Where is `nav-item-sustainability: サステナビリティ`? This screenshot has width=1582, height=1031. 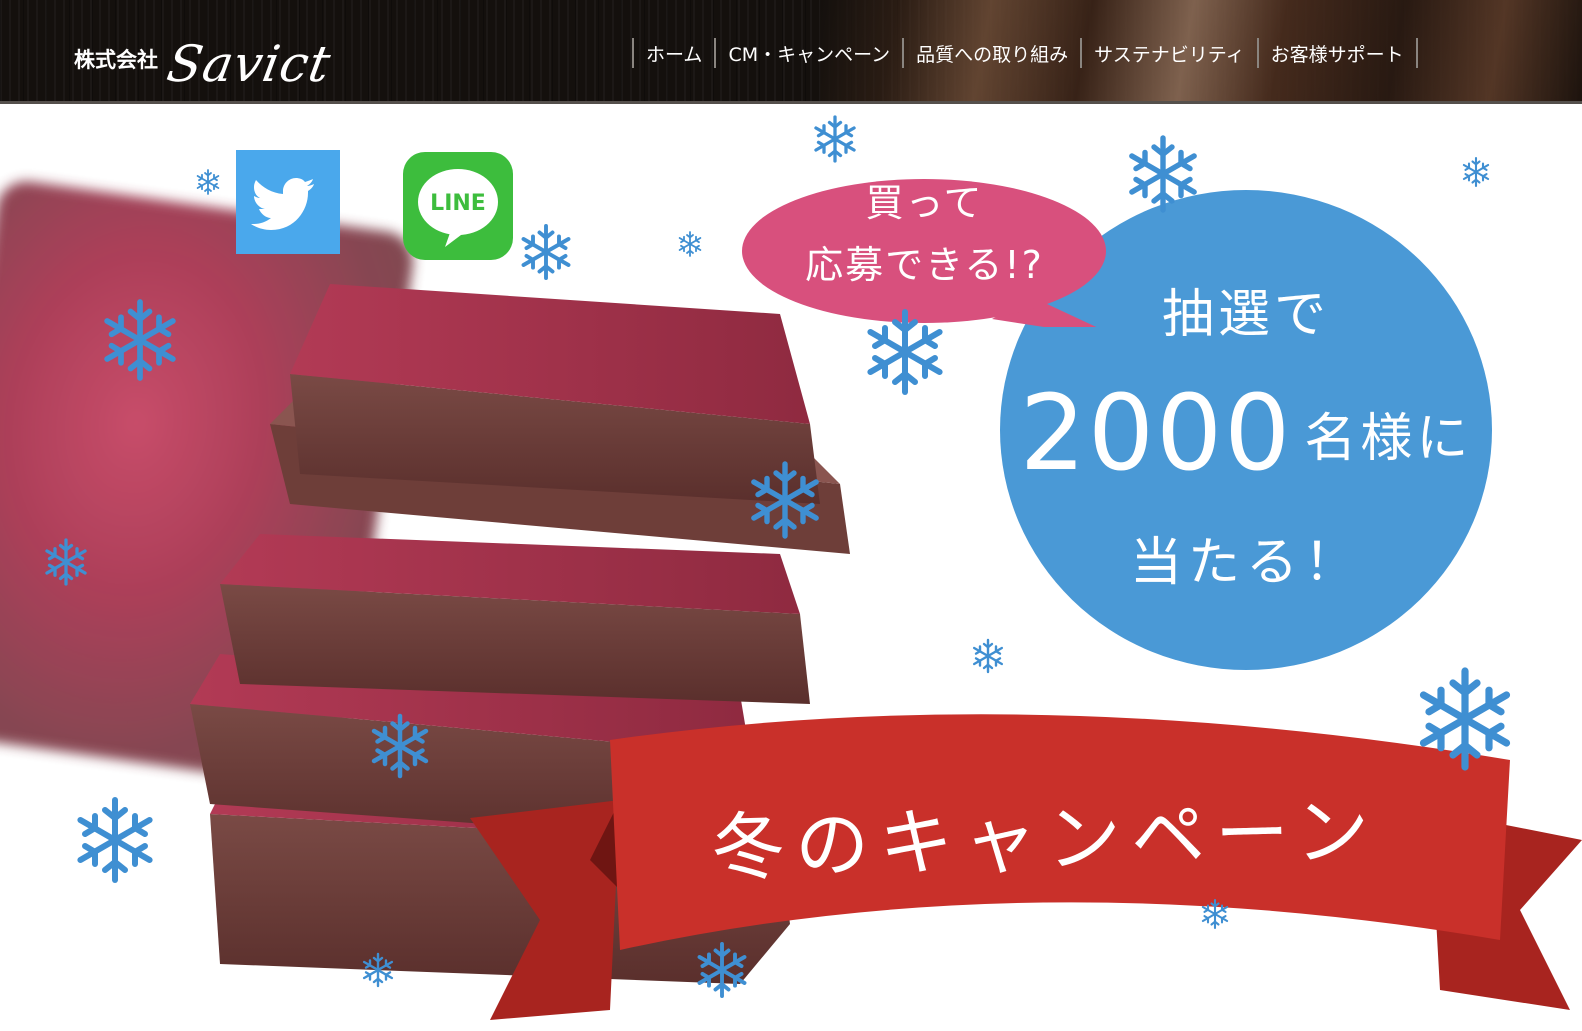
nav-item-sustainability: サステナビリティ is located at coordinates (1169, 53).